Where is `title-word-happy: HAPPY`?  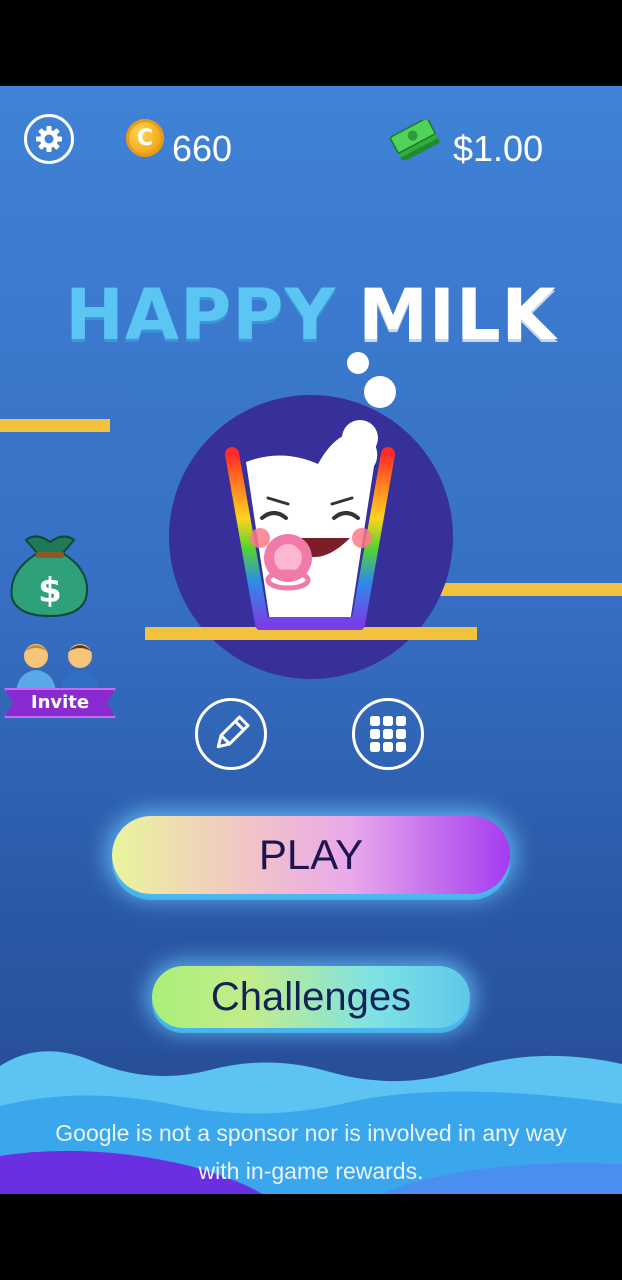
title-word-happy: HAPPY is located at coordinates (201, 315).